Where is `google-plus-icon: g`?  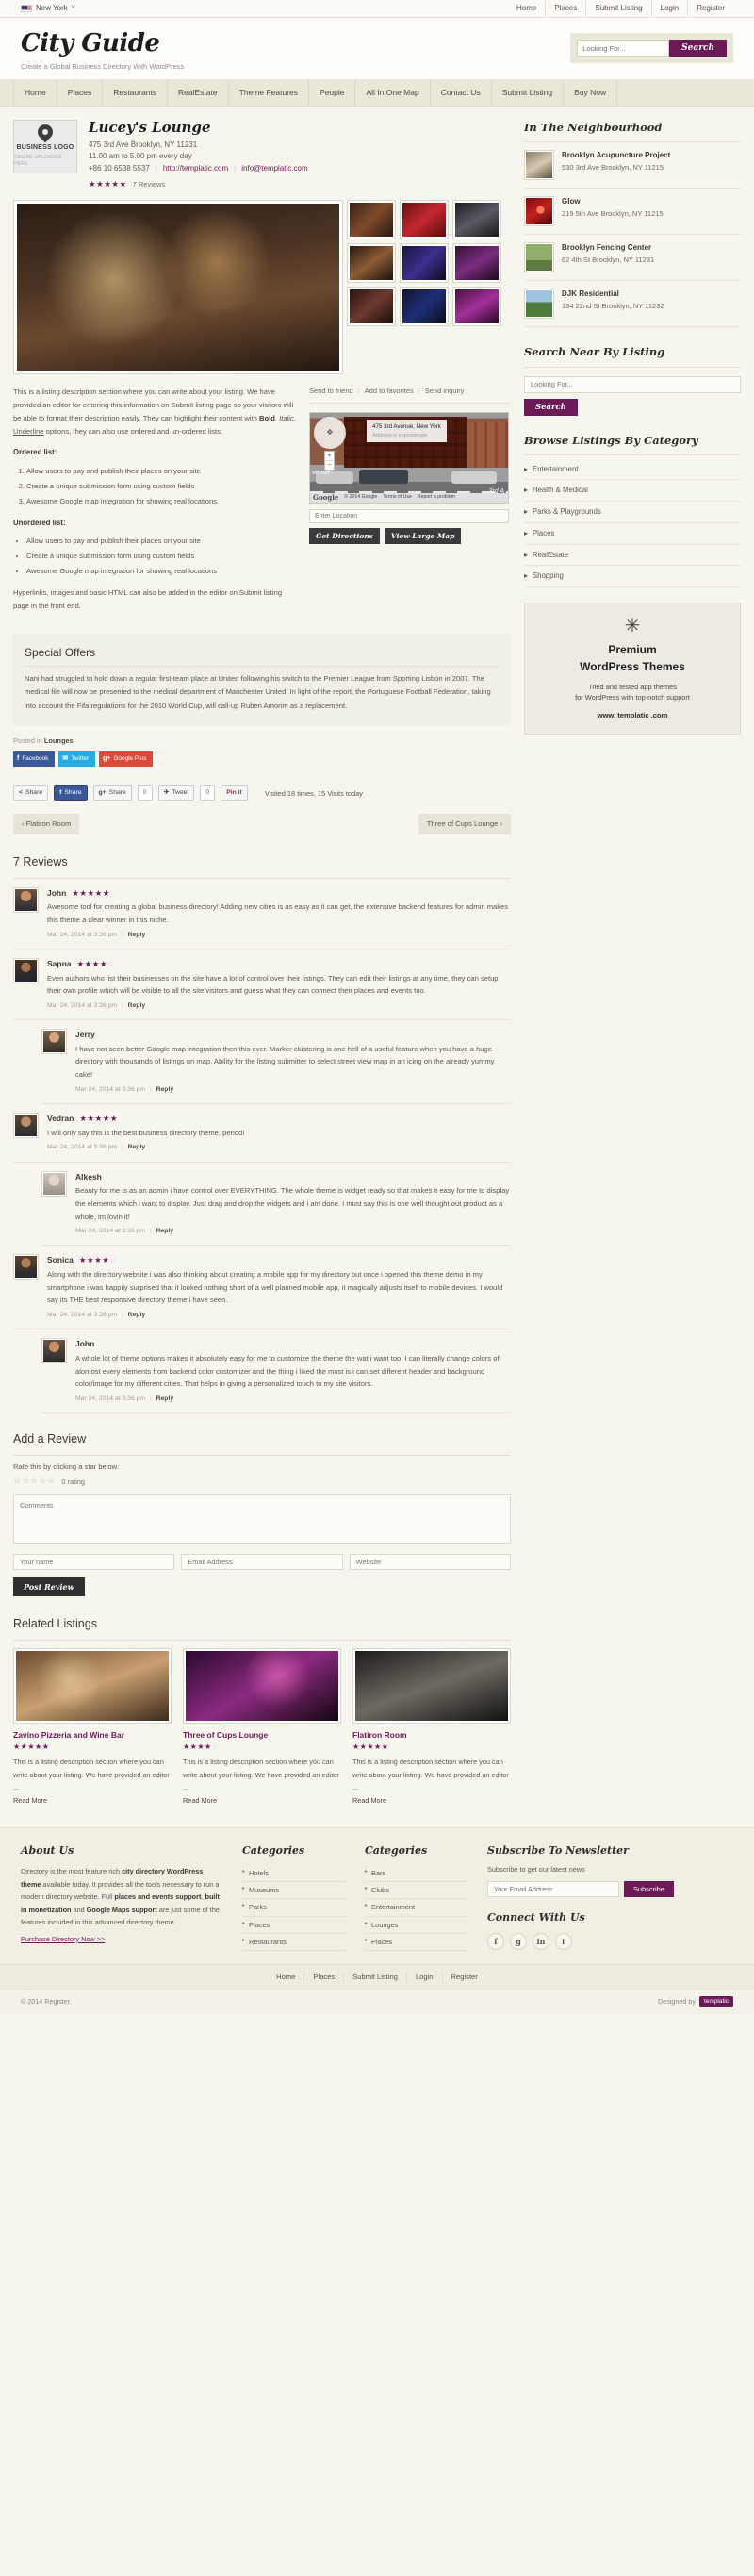 google-plus-icon: g is located at coordinates (518, 1941).